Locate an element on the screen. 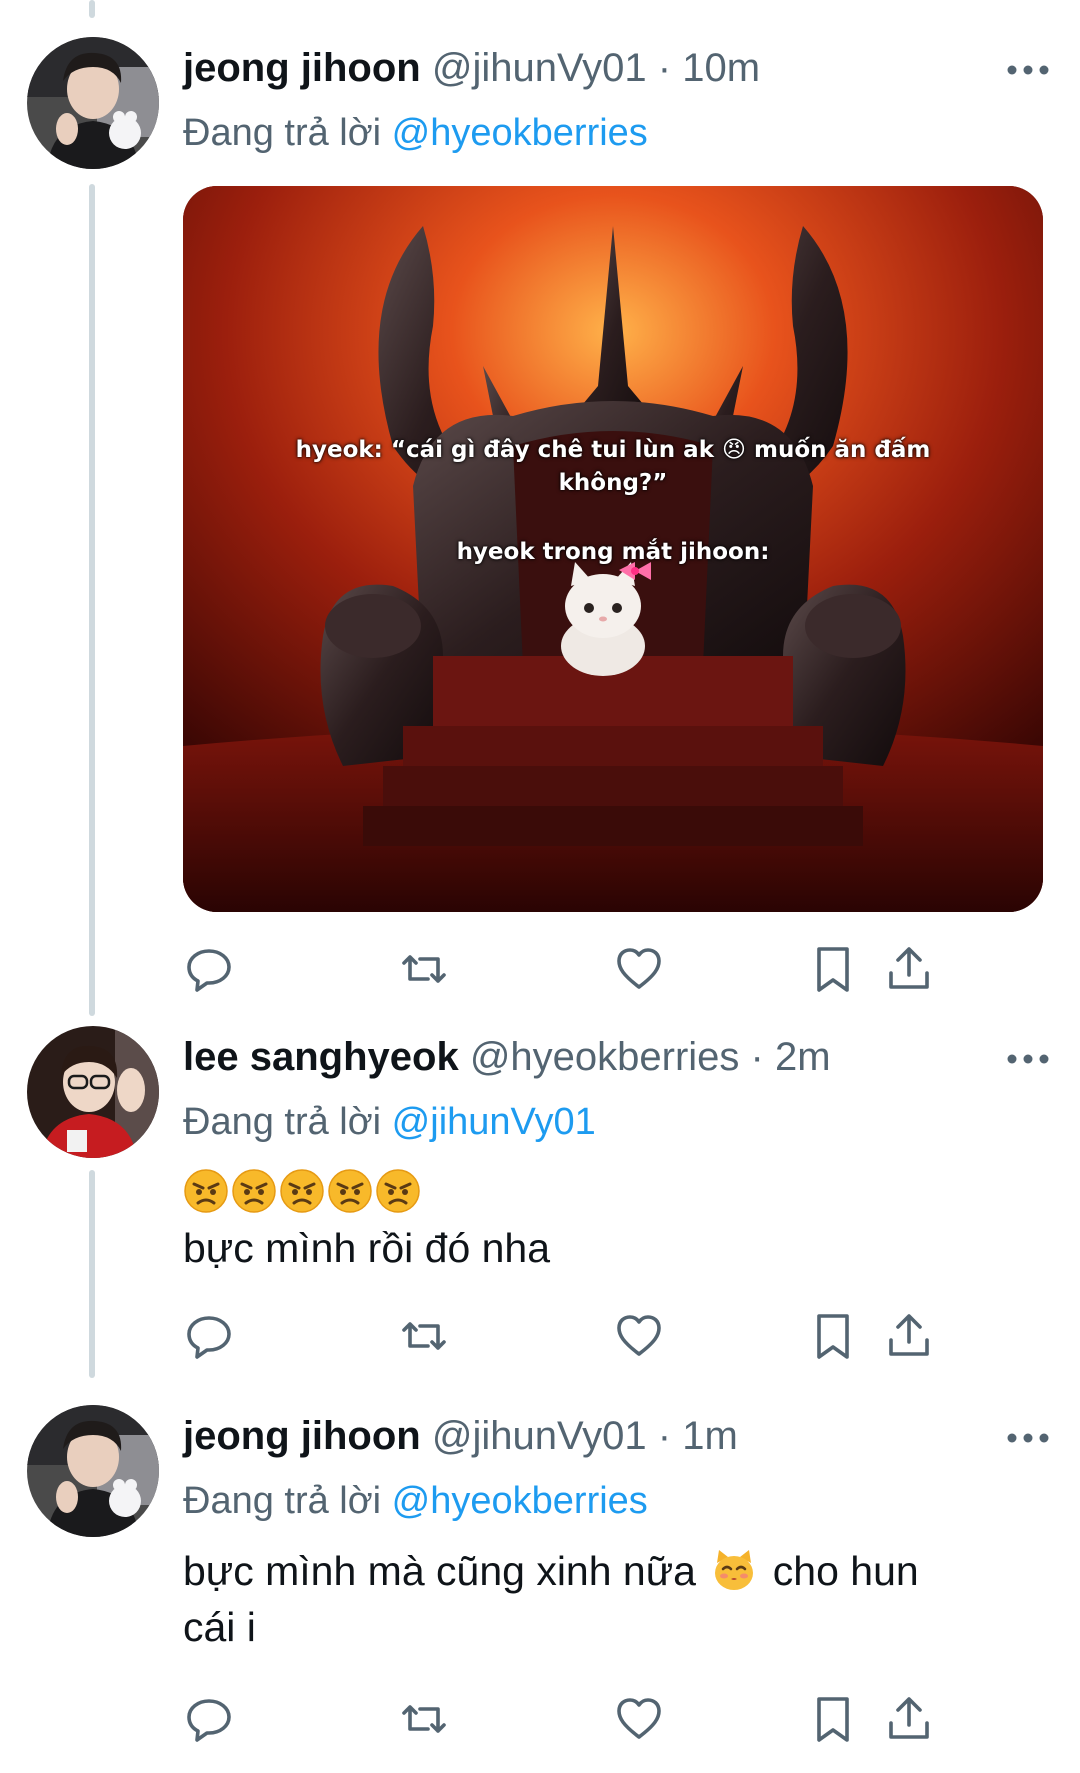 Image resolution: width=1080 pixels, height=1773 pixels. tweet-text-line: bực mình rồi đó nha is located at coordinates (367, 1248).